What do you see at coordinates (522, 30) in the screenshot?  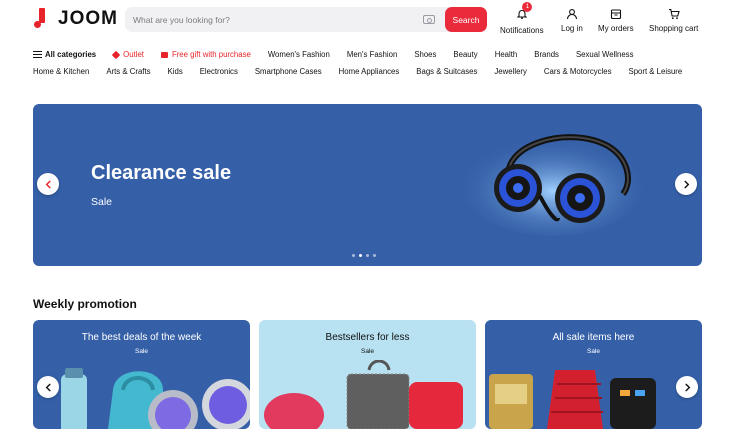 I see `notifications-label: Notifications` at bounding box center [522, 30].